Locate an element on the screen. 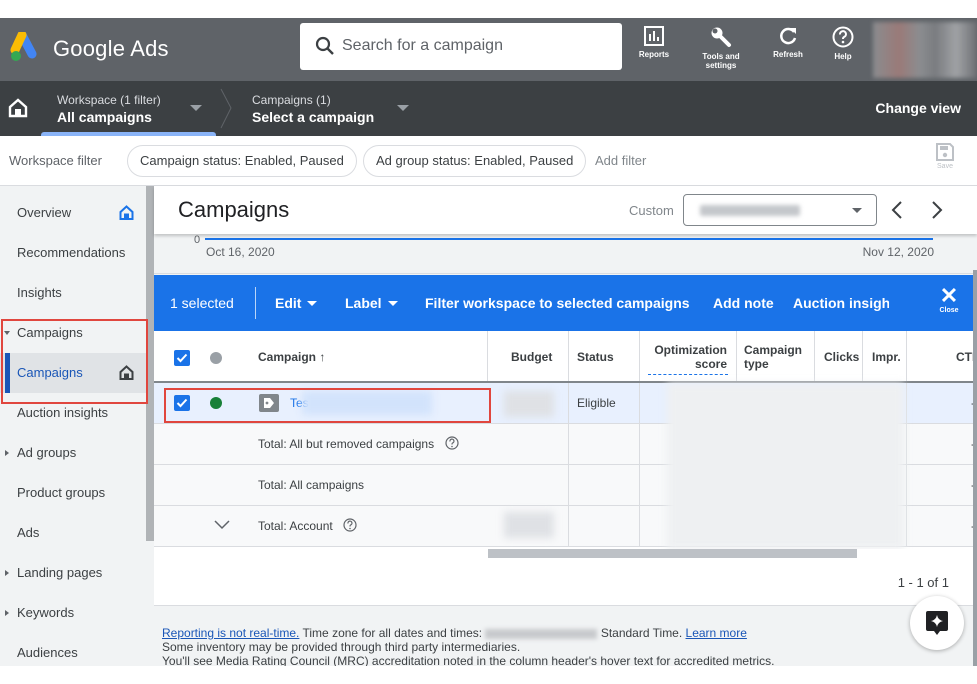  refresh-label: Refresh is located at coordinates (788, 54).